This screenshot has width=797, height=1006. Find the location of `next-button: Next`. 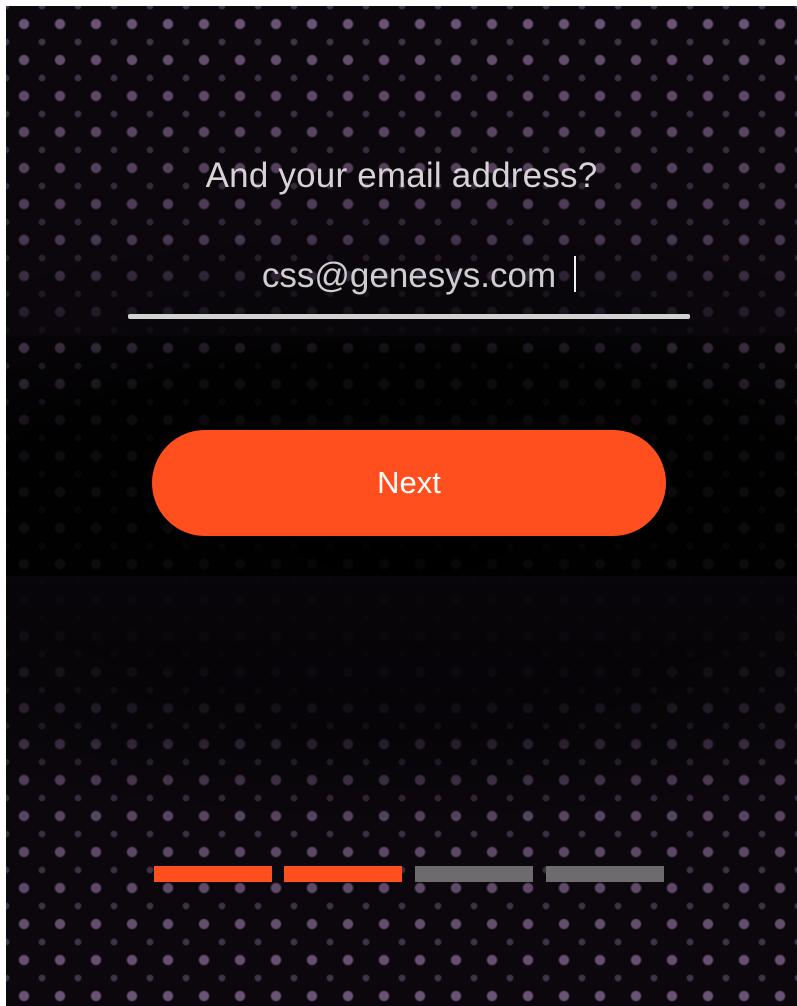

next-button: Next is located at coordinates (409, 483).